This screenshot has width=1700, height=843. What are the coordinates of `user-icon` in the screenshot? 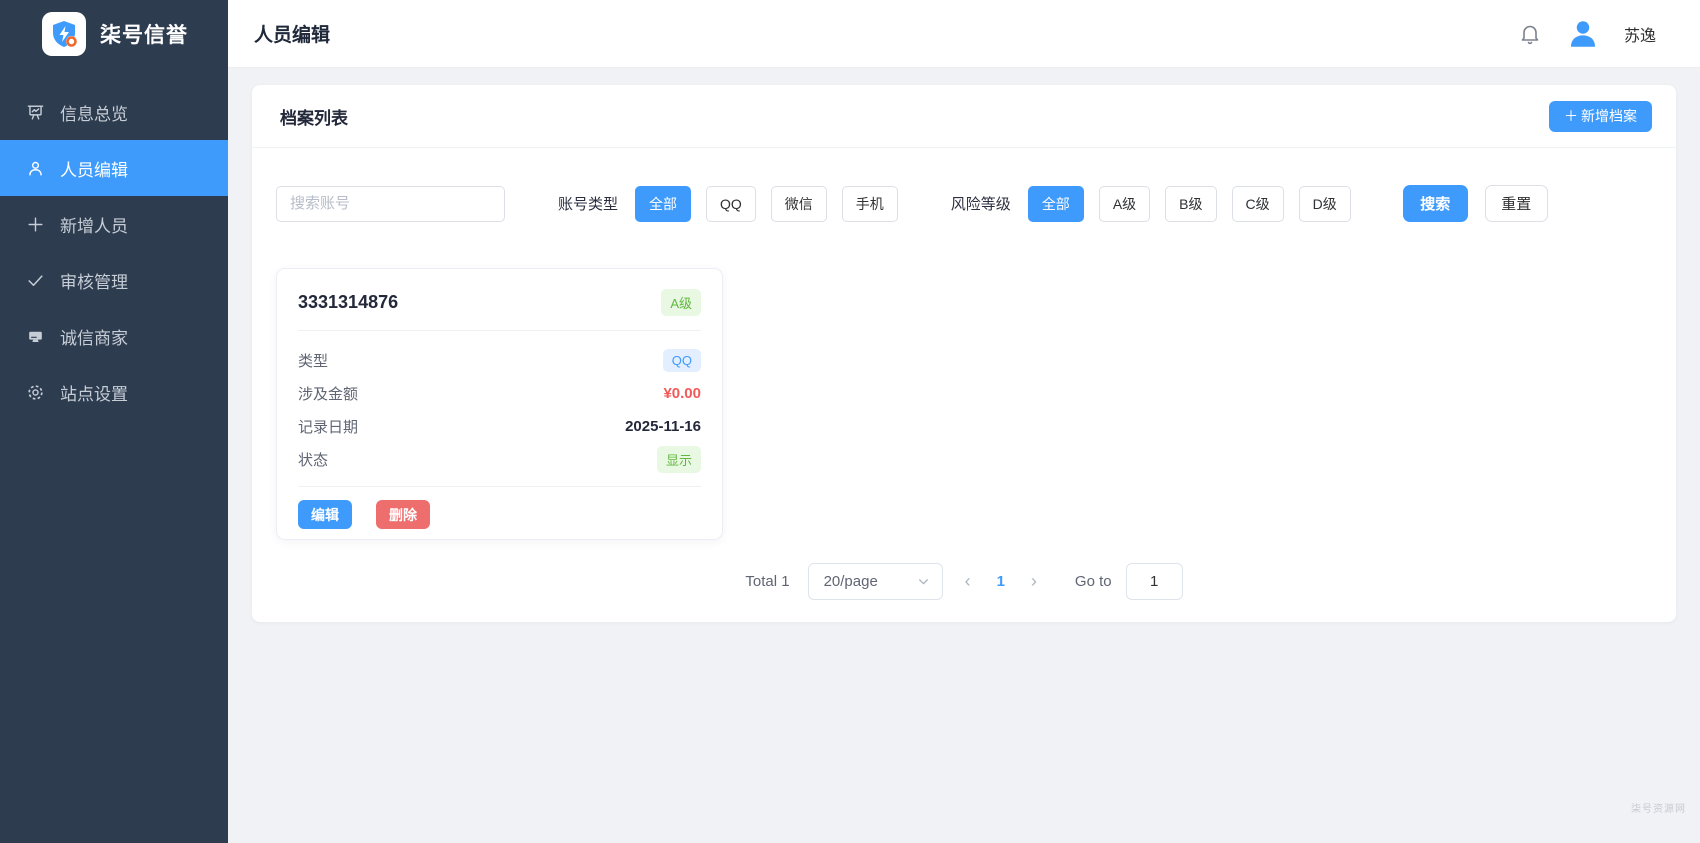 It's located at (35, 168).